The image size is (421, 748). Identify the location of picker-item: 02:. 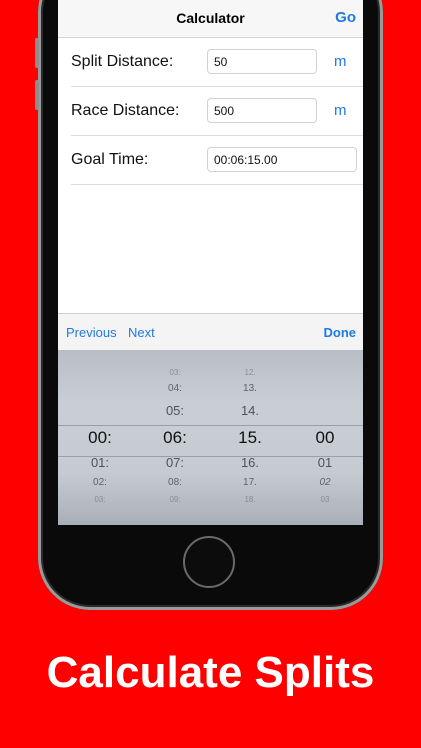
(100, 482).